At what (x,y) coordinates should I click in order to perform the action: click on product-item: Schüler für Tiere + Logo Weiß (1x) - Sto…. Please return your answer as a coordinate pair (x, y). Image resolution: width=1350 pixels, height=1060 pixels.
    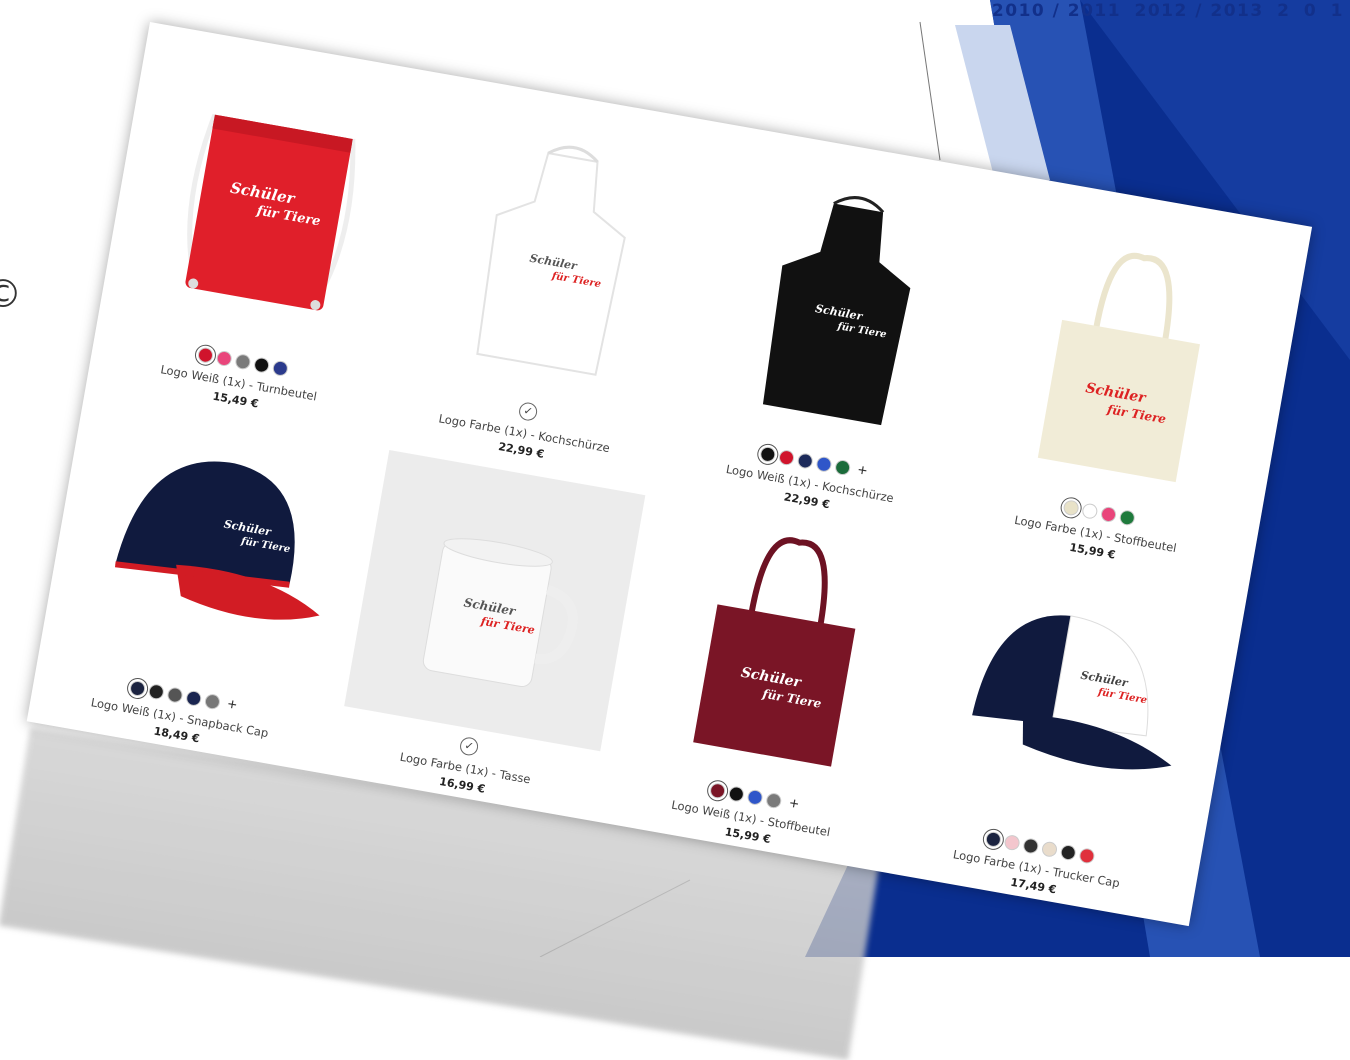
    Looking at the image, I should click on (775, 683).